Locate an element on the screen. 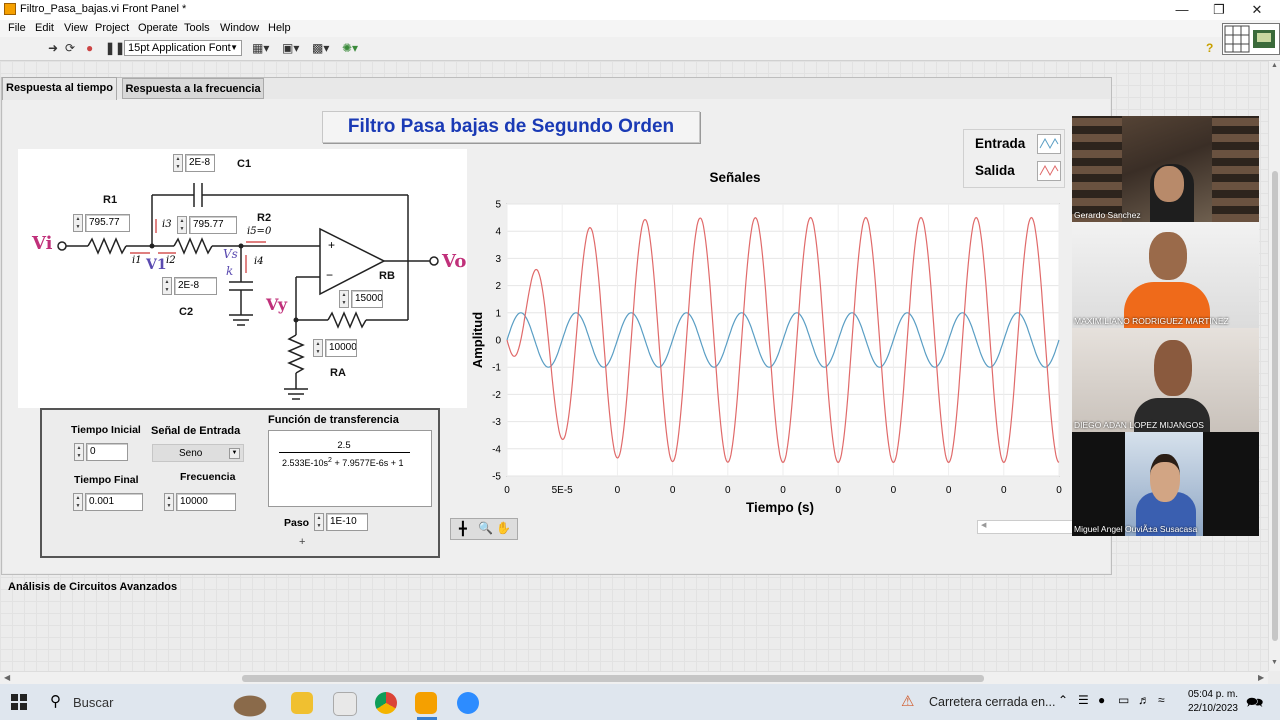  horizontal-scrollbar: ◀ ▶ is located at coordinates (634, 678).